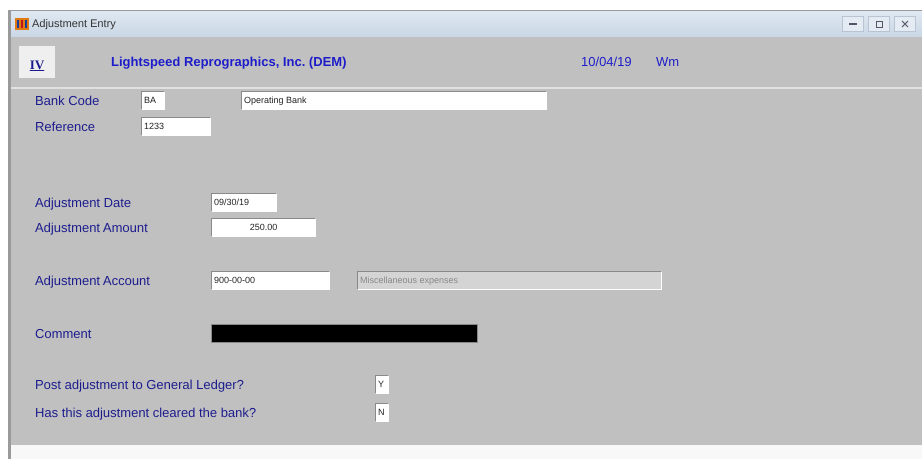 This screenshot has height=459, width=922. I want to click on close-icon, so click(905, 24).